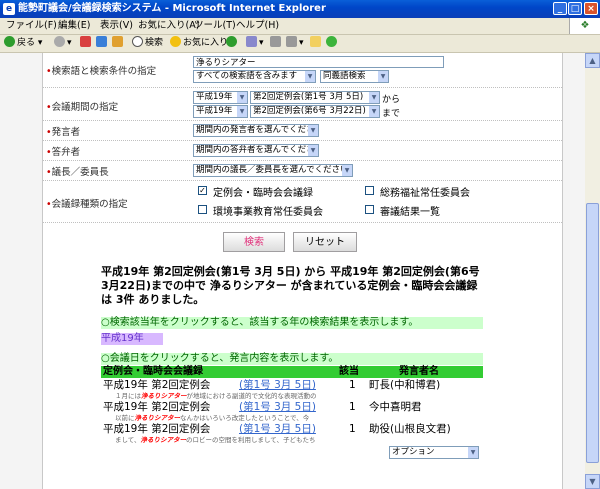 Image resolution: width=600 pixels, height=489 pixels. What do you see at coordinates (391, 114) in the screenshot?
I see `to-suffix: まで` at bounding box center [391, 114].